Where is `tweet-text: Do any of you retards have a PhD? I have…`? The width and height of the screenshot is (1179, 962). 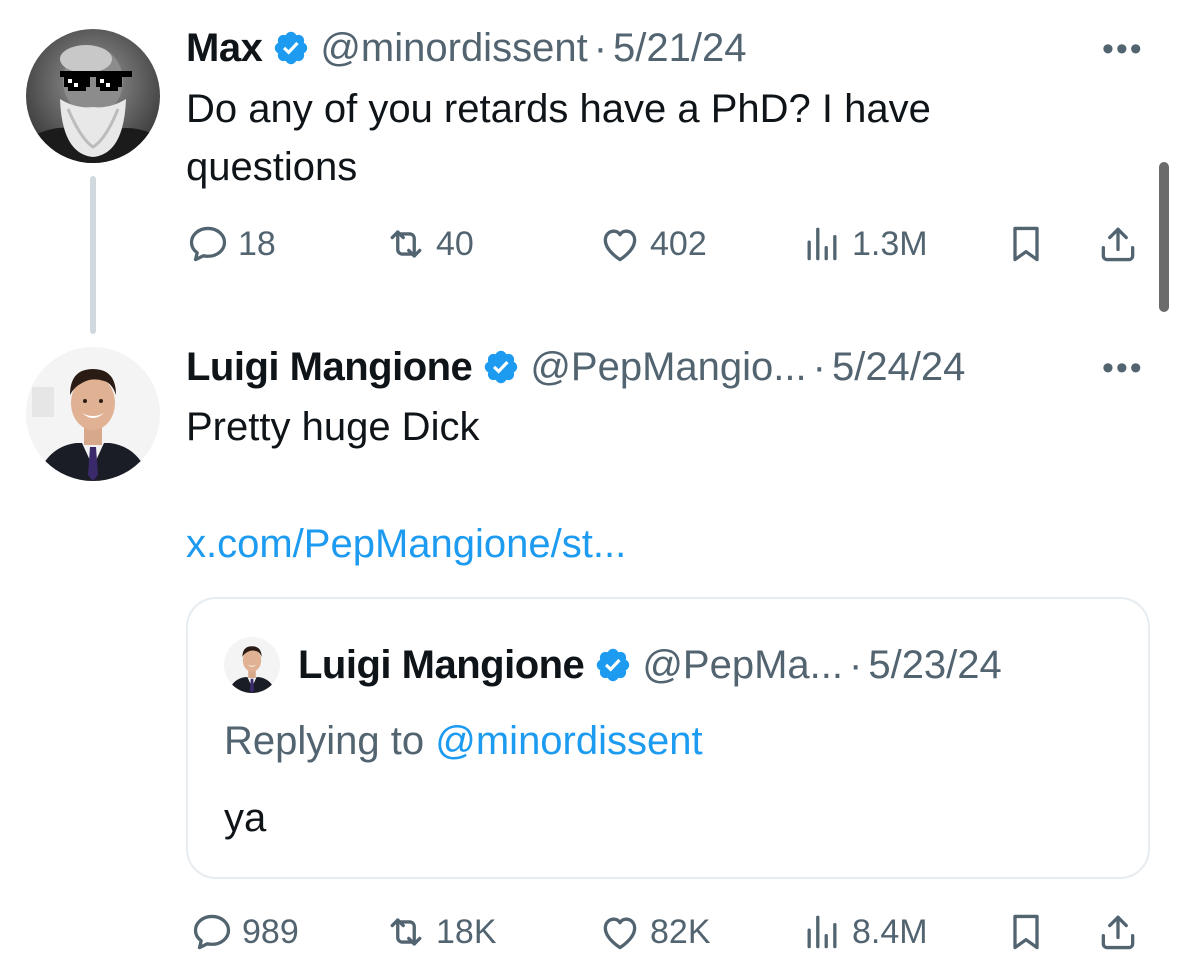 tweet-text: Do any of you retards have a PhD? I have… is located at coordinates (558, 138).